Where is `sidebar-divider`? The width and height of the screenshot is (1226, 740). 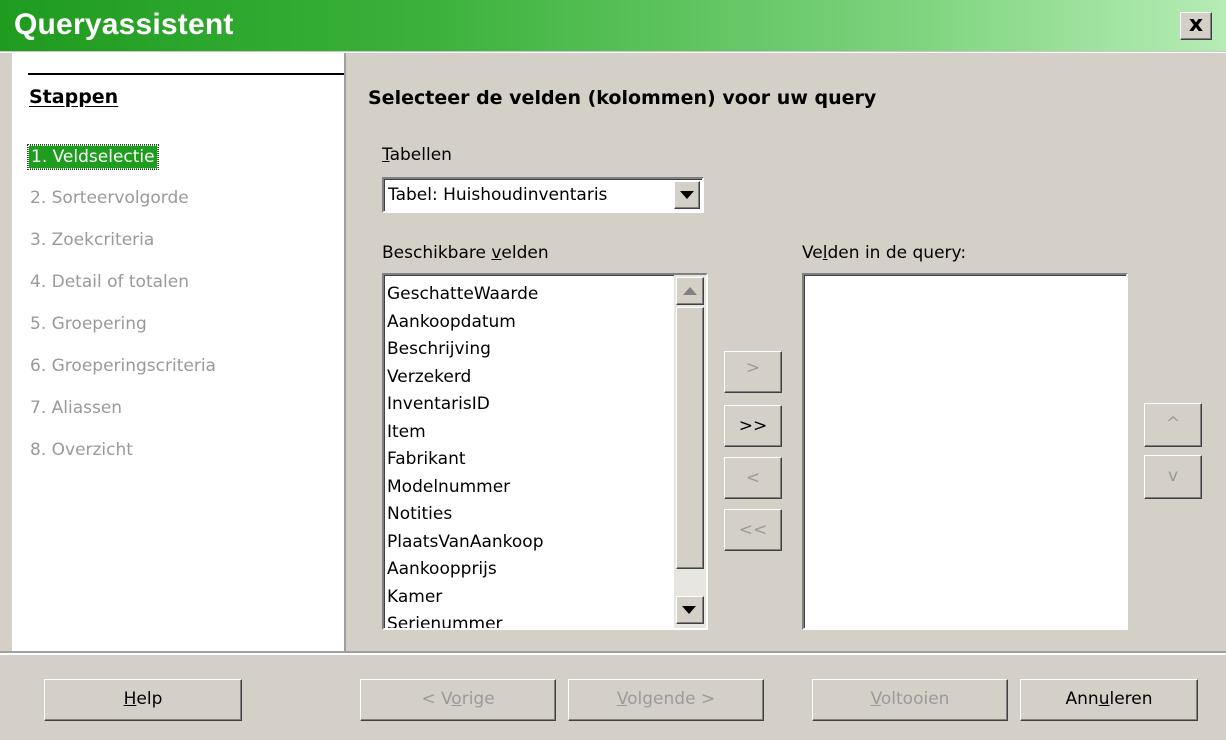 sidebar-divider is located at coordinates (186, 74).